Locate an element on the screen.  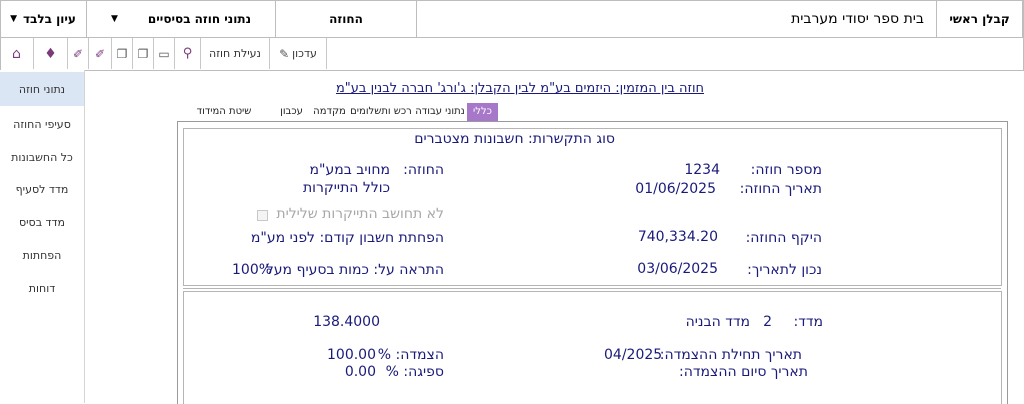
contract-number-label: מספר חוזה: is located at coordinates (782, 170).